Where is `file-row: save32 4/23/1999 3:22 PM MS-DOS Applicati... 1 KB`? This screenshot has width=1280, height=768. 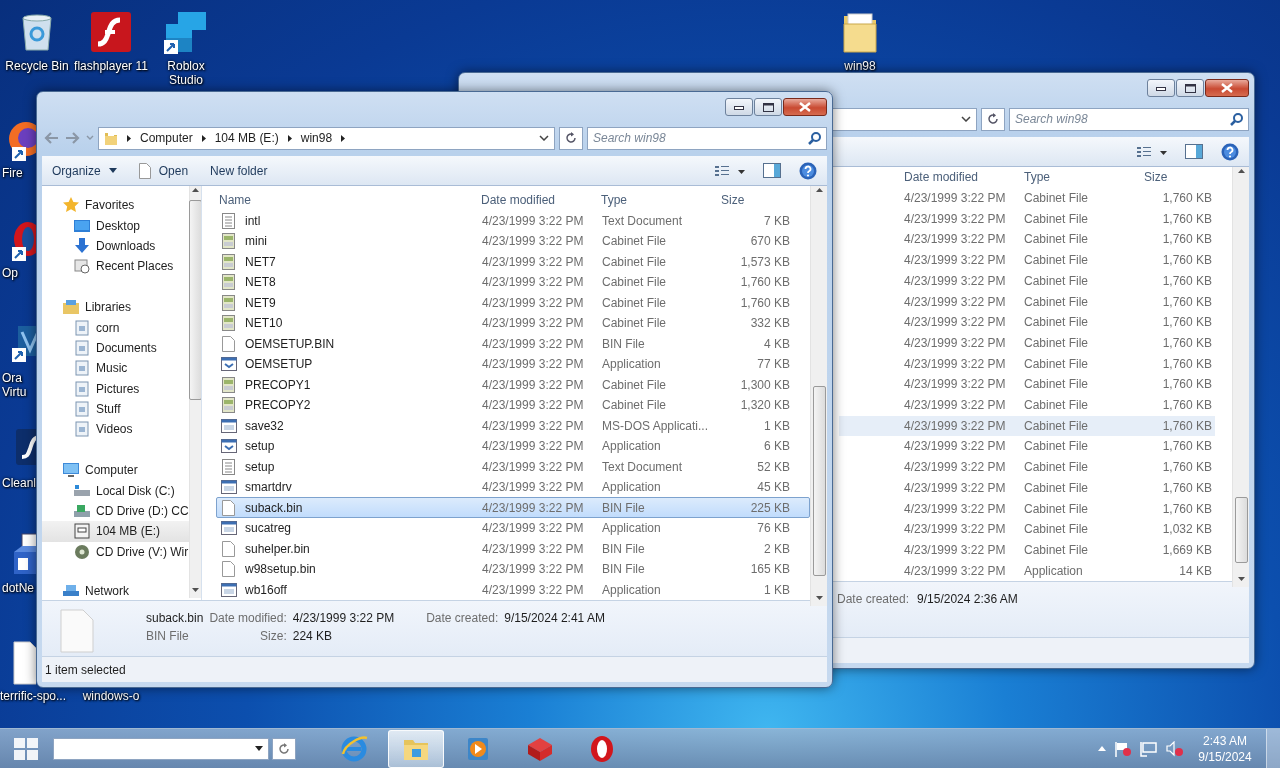
file-row: save32 4/23/1999 3:22 PM MS-DOS Applicati... 1 KB is located at coordinates (513, 425).